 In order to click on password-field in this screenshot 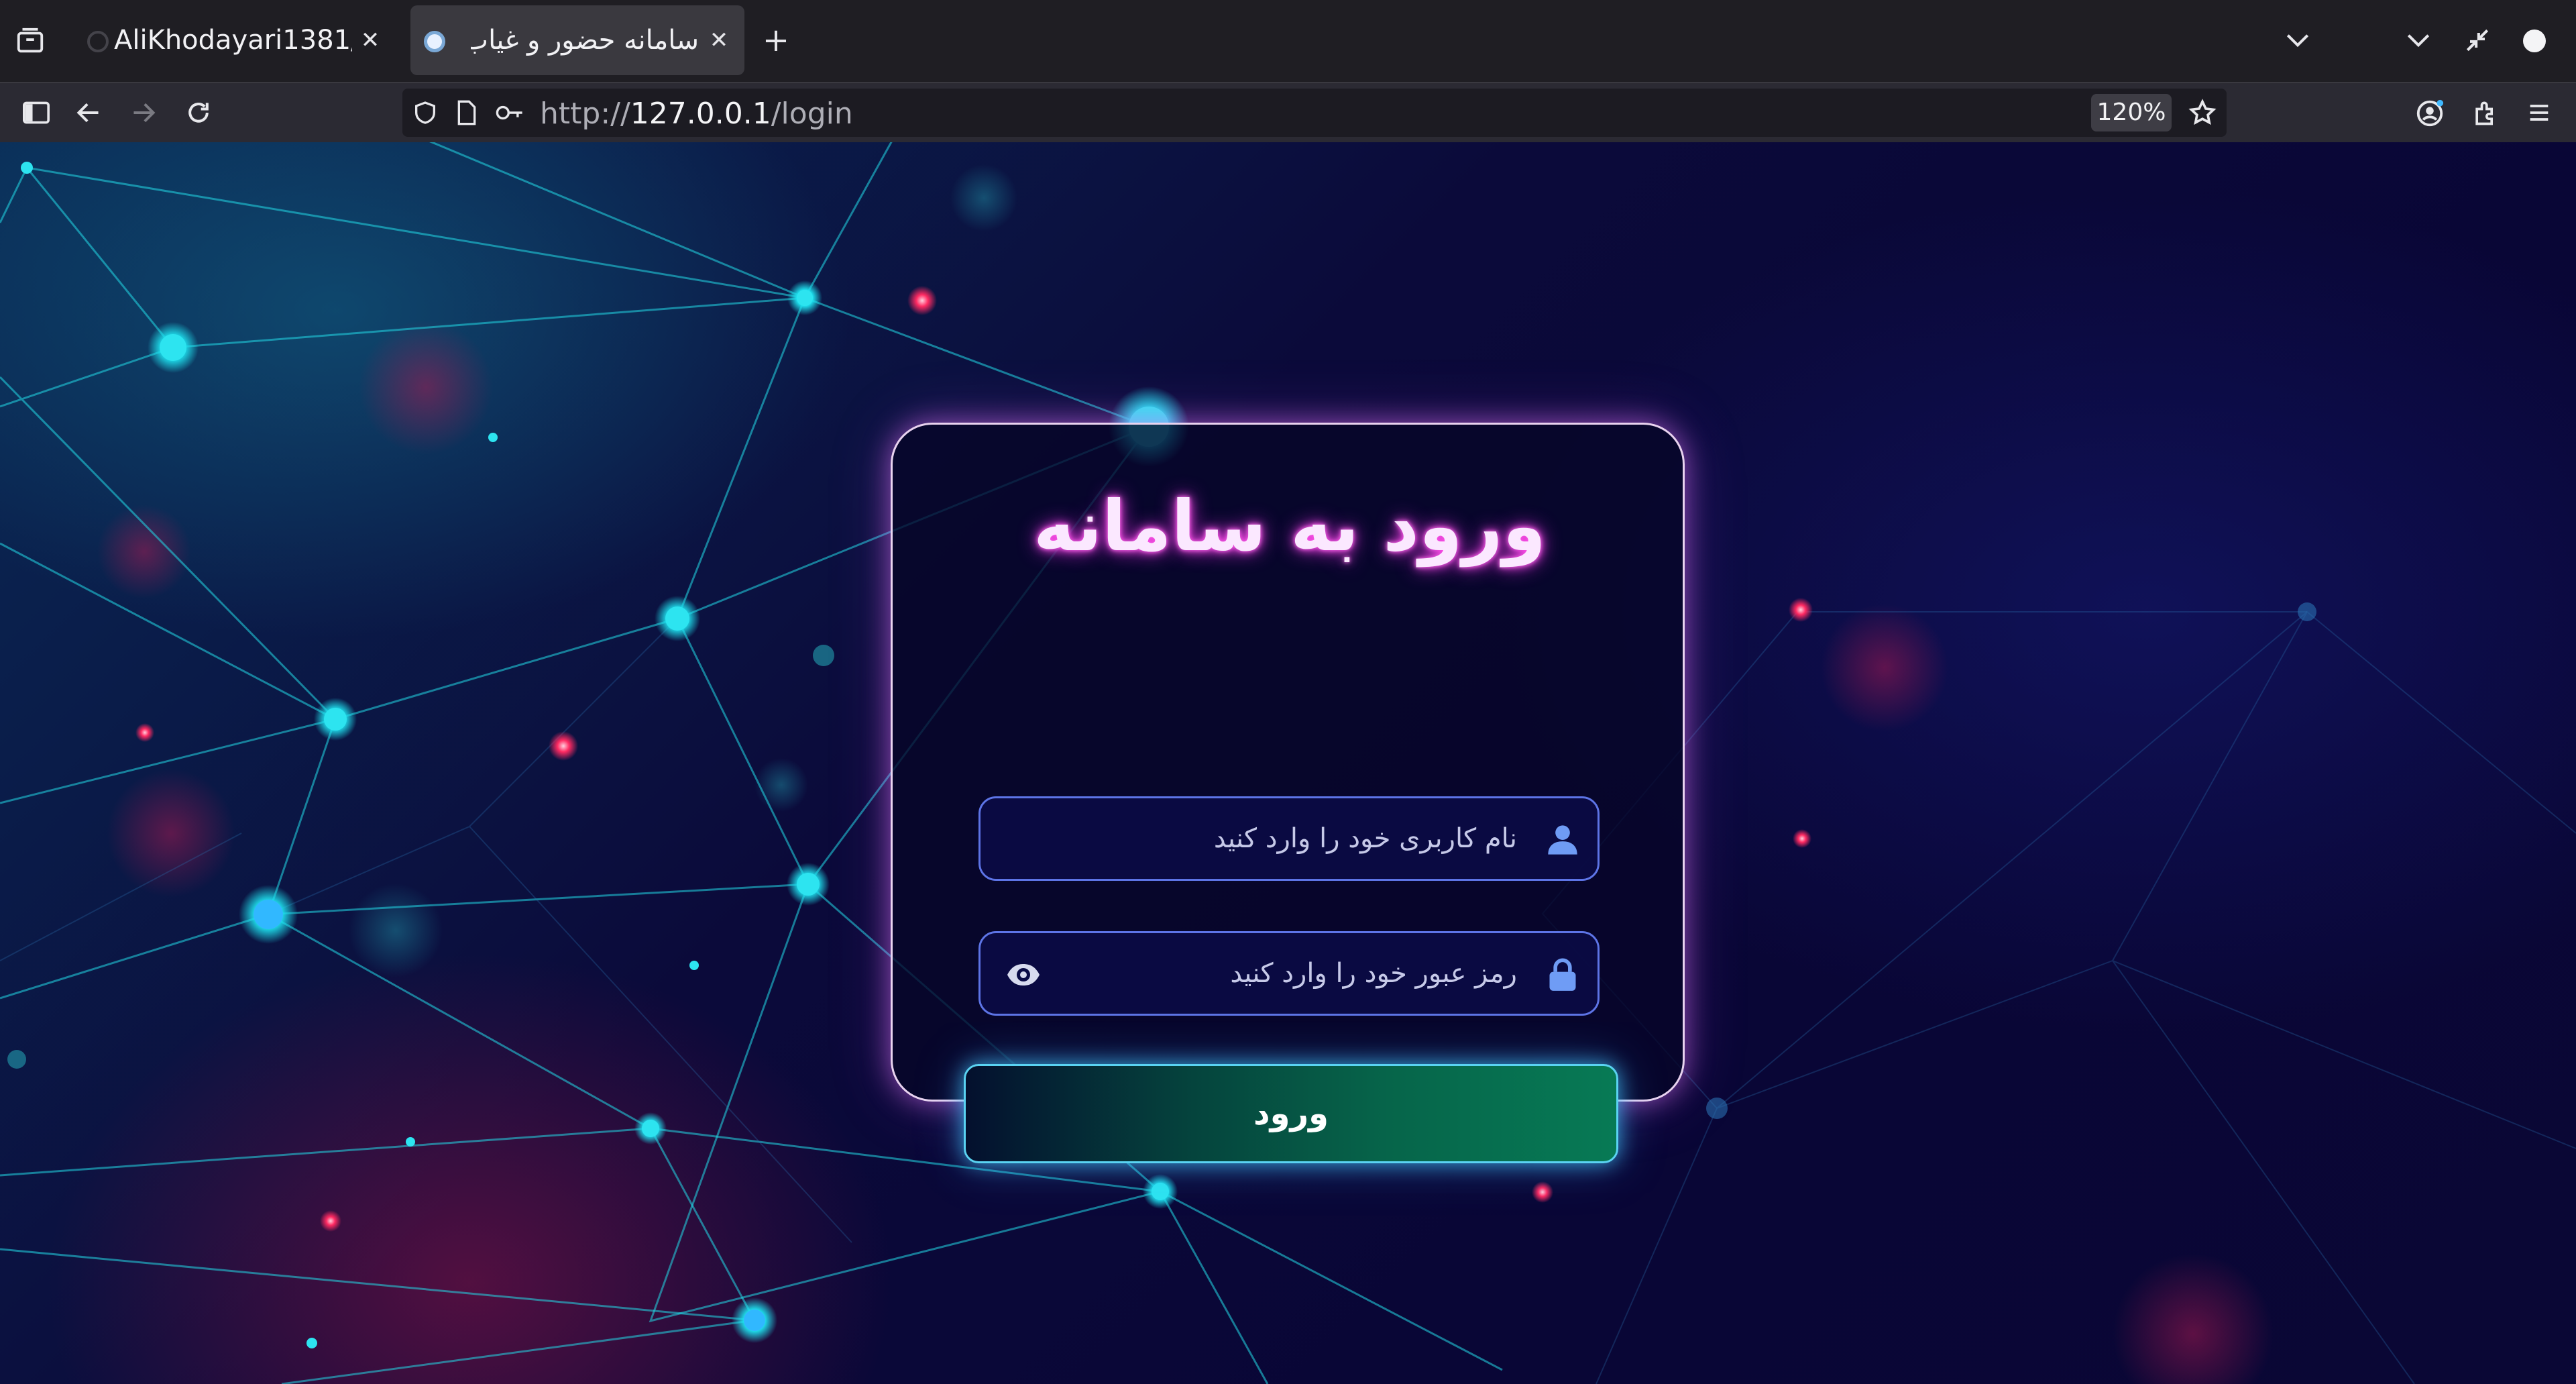, I will do `click(1289, 973)`.